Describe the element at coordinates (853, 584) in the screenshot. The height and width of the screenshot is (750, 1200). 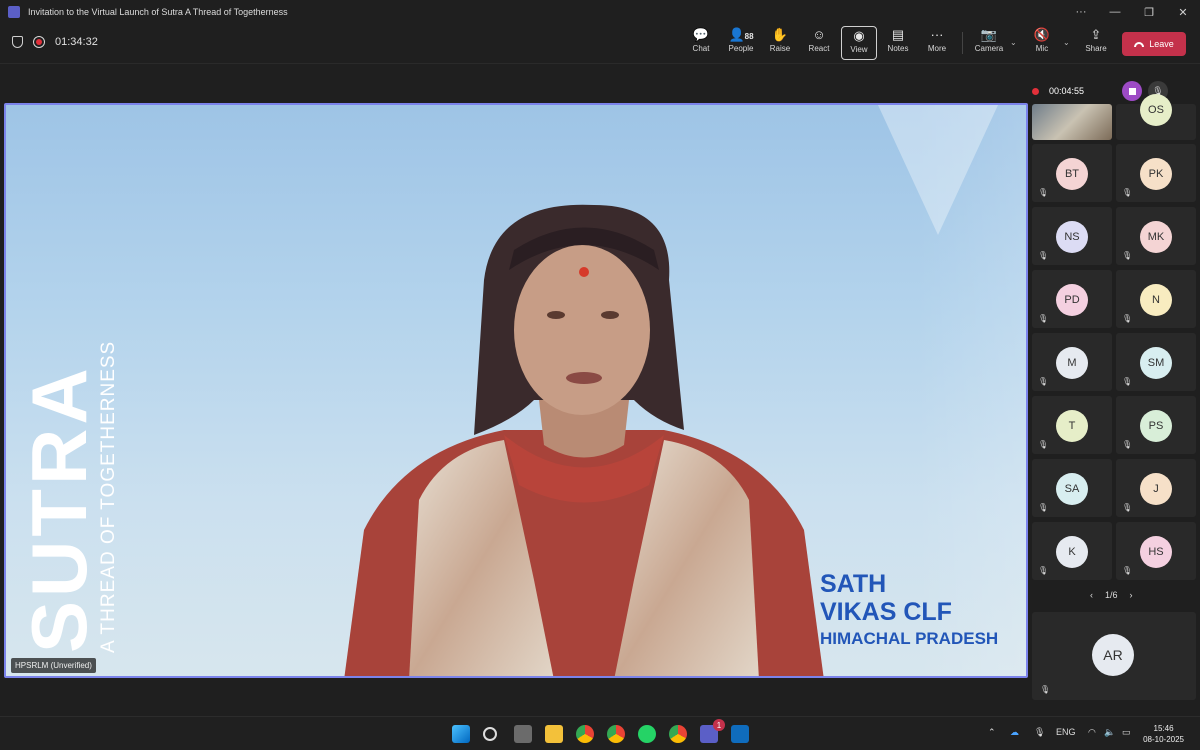
I see `caption-line-1: SATH` at that location.